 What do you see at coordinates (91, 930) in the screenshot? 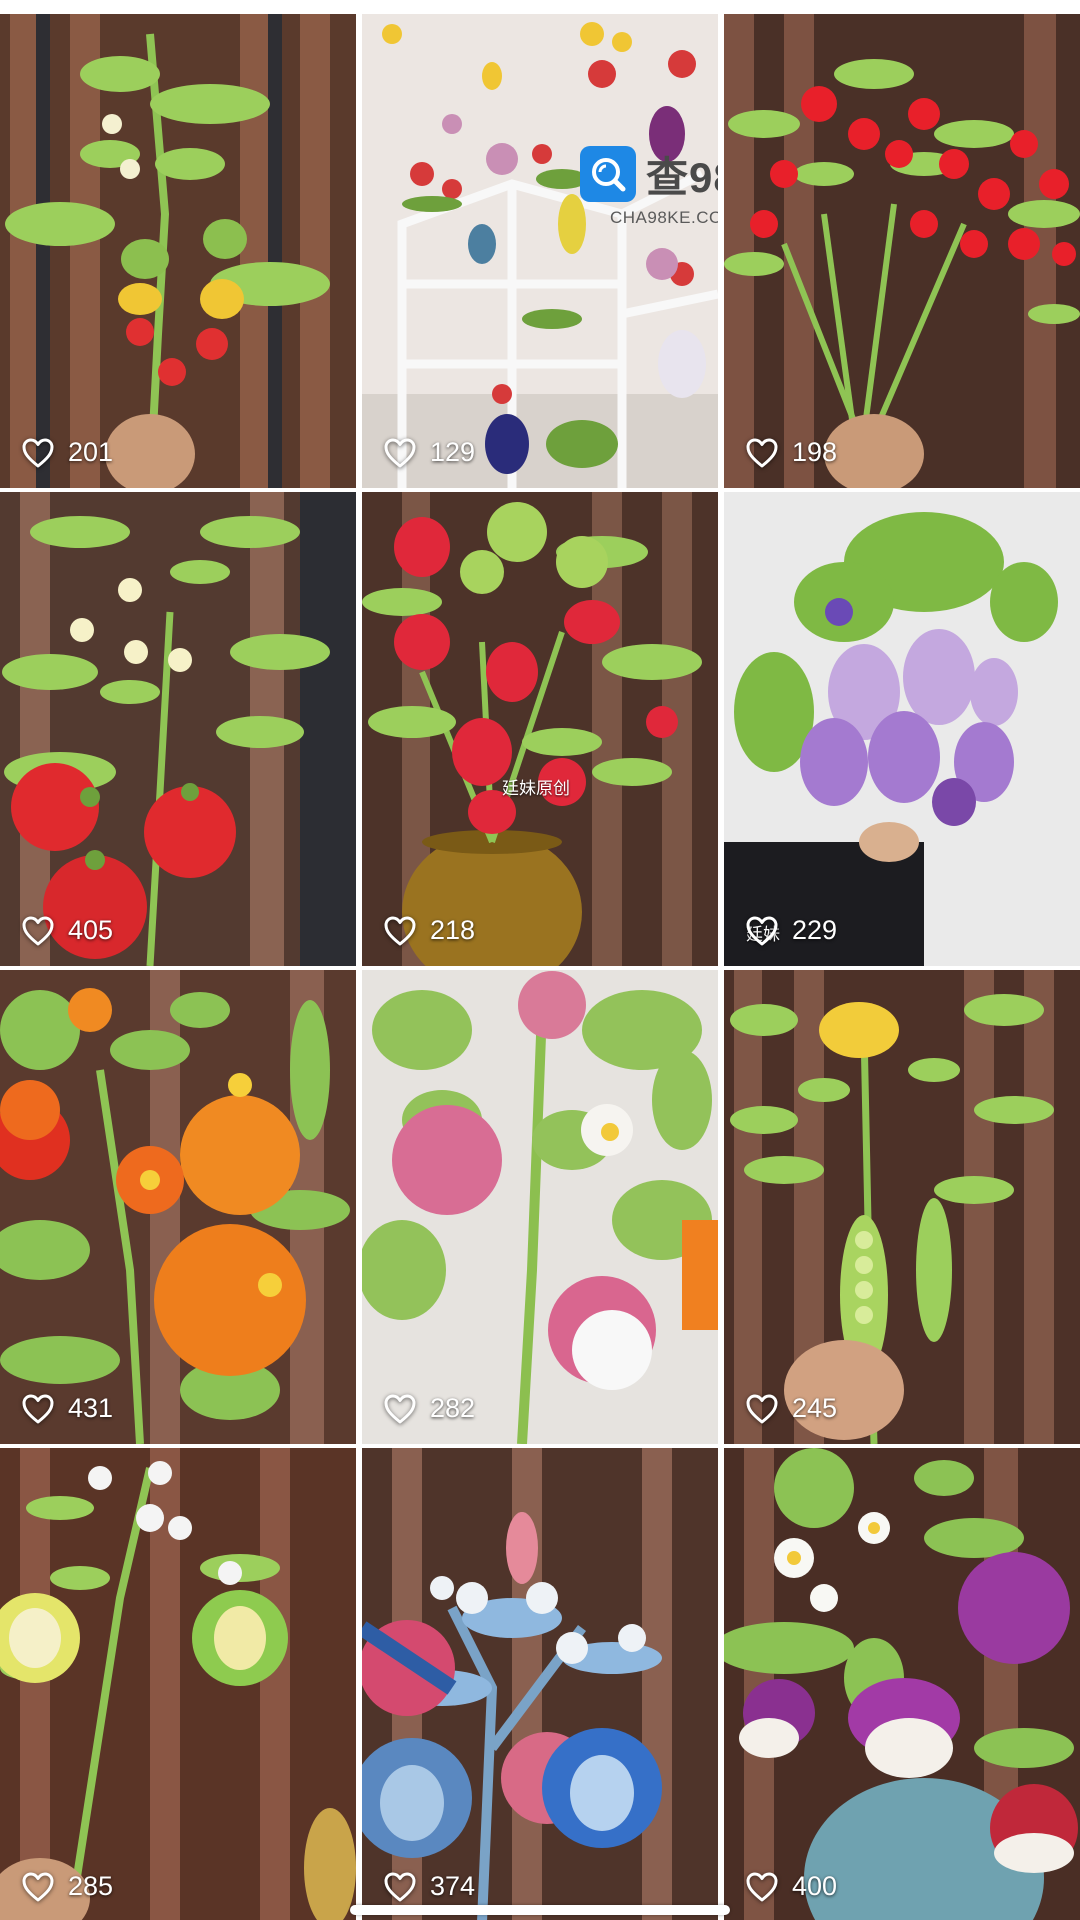
I see `like-count: 405` at bounding box center [91, 930].